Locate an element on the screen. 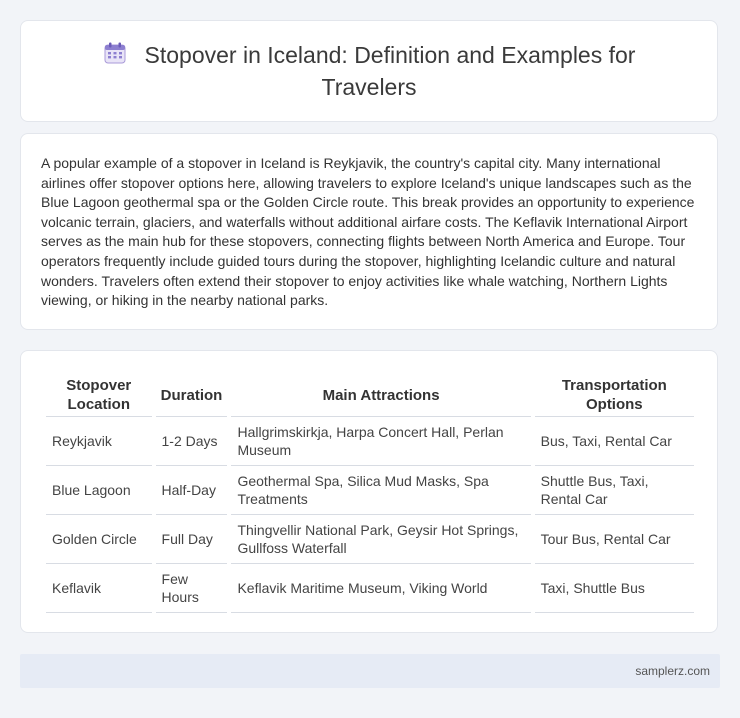 The height and width of the screenshot is (718, 740). cell-duration: Half-Day is located at coordinates (191, 490).